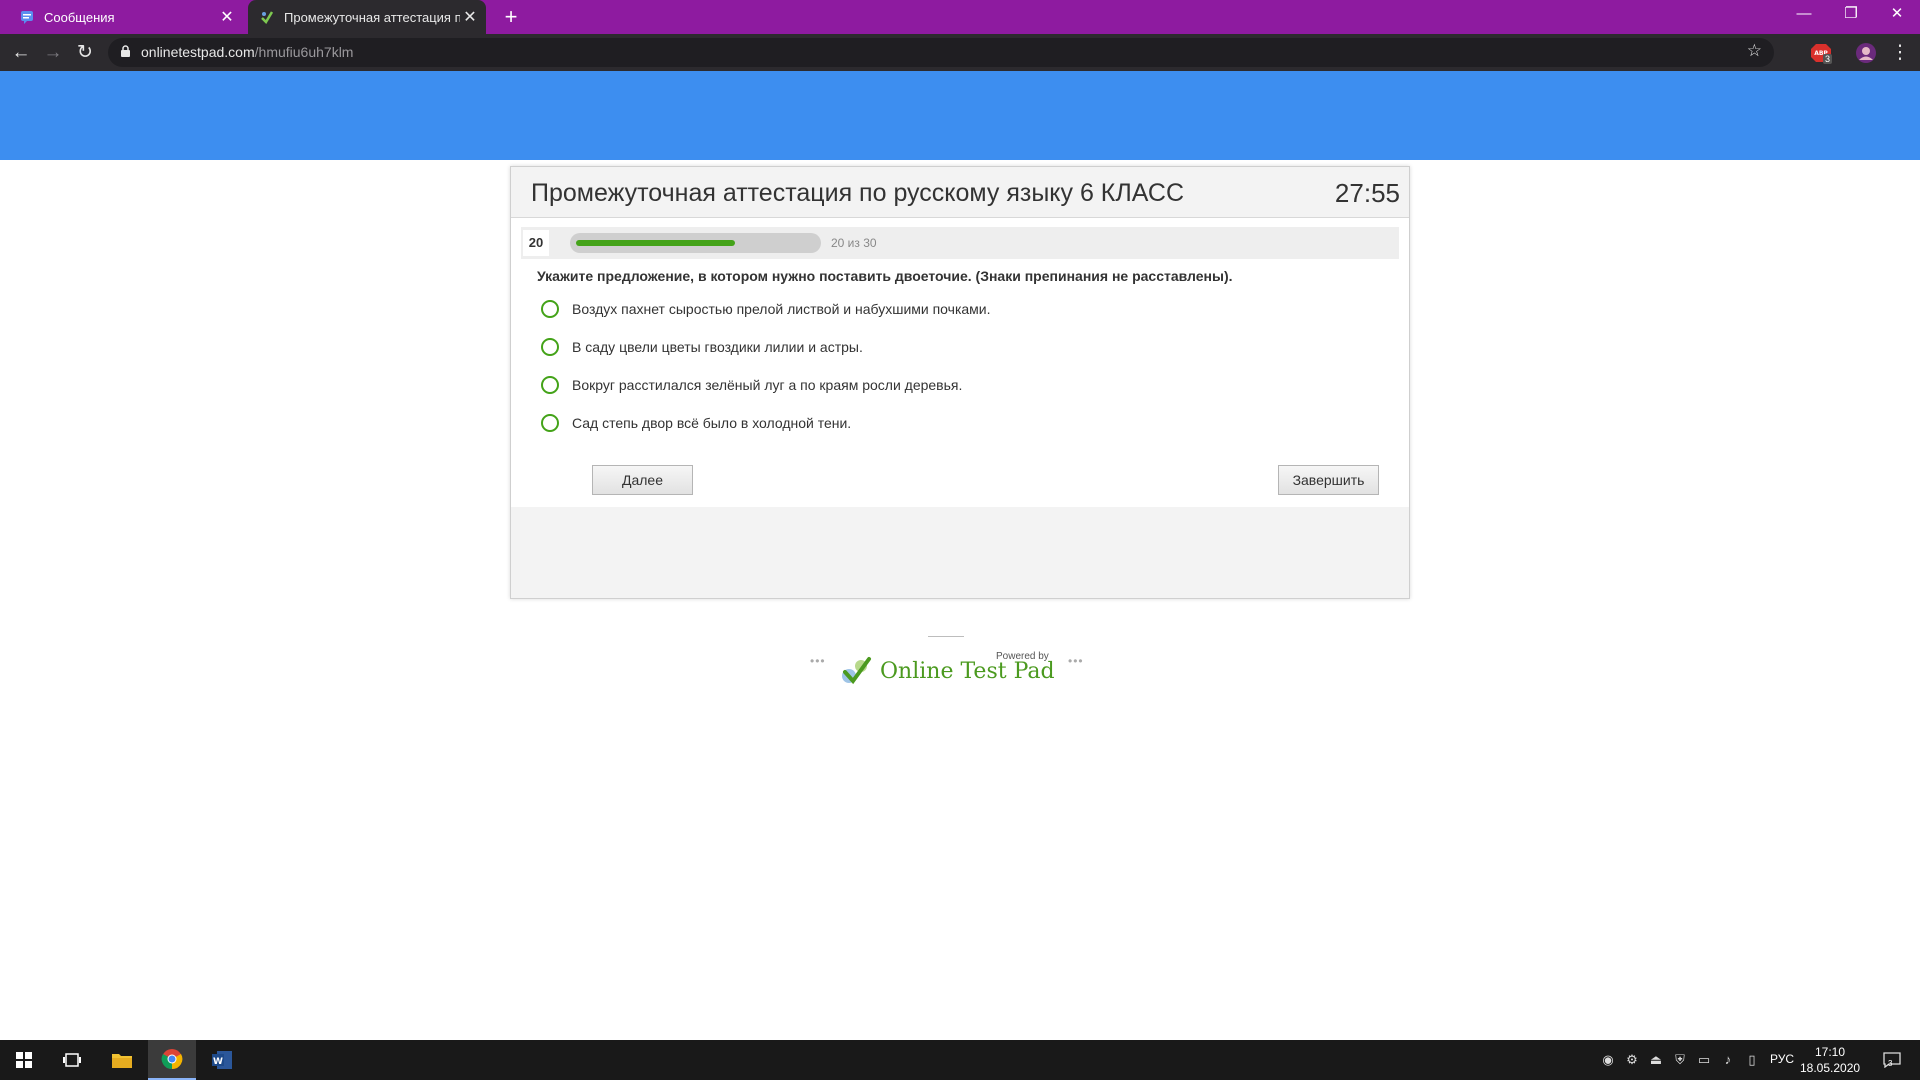 This screenshot has height=1080, width=1920. Describe the element at coordinates (267, 17) in the screenshot. I see `onlinetestpad-icon` at that location.